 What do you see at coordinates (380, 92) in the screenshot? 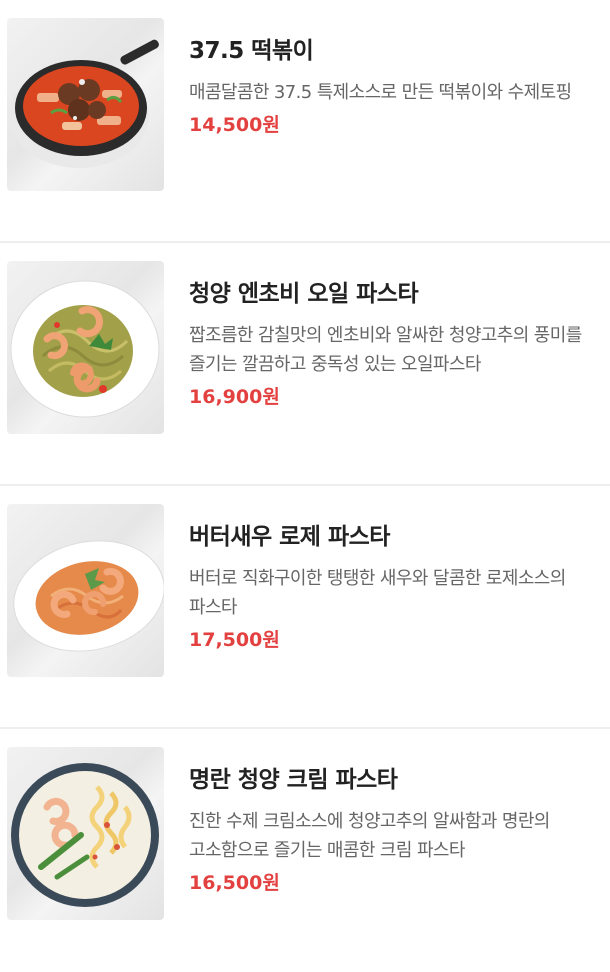
I see `menu-item-description: 매콤달콤한 37.5 특제소스로 만든 떡볶이와 수제토핑` at bounding box center [380, 92].